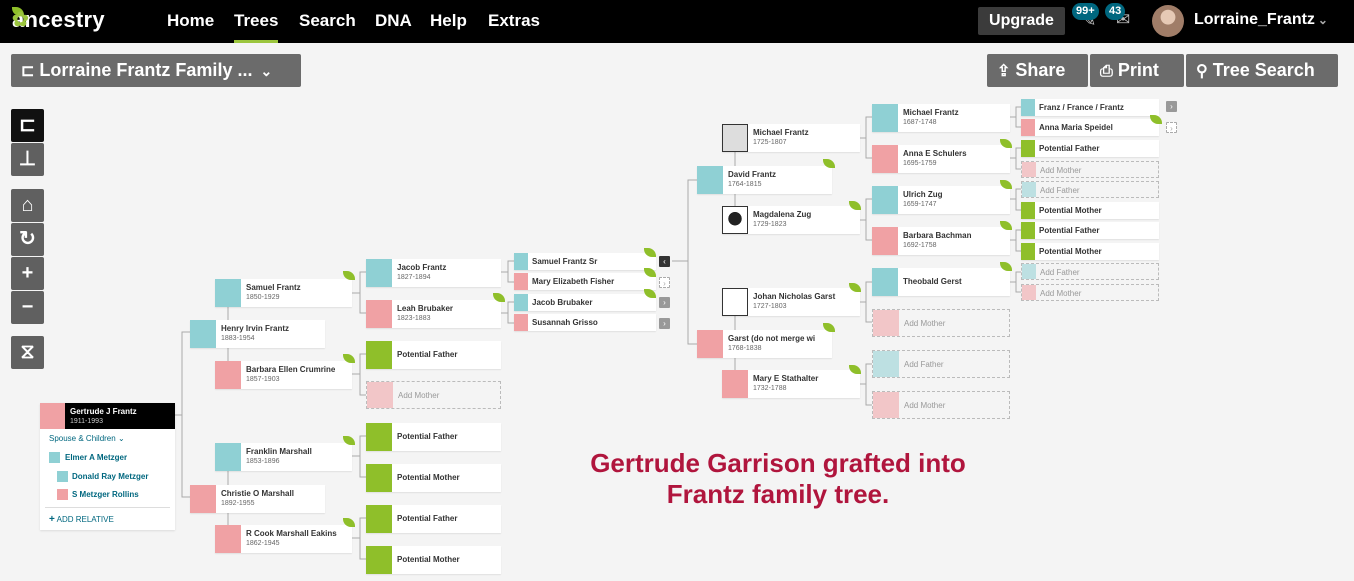 The image size is (1354, 581). Describe the element at coordinates (791, 138) in the screenshot. I see `person-card: Michael Frantz 1725-1807` at that location.